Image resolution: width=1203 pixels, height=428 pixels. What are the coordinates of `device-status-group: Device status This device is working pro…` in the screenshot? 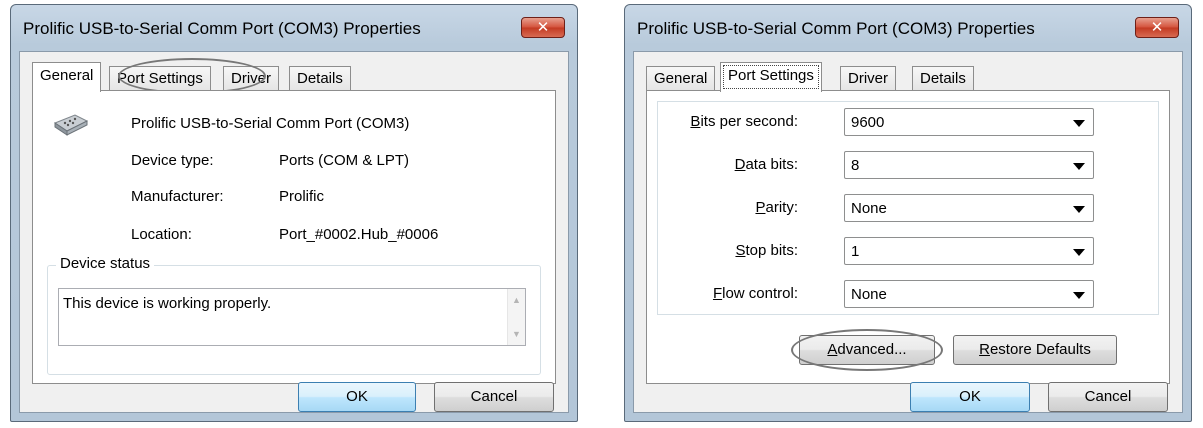 It's located at (294, 315).